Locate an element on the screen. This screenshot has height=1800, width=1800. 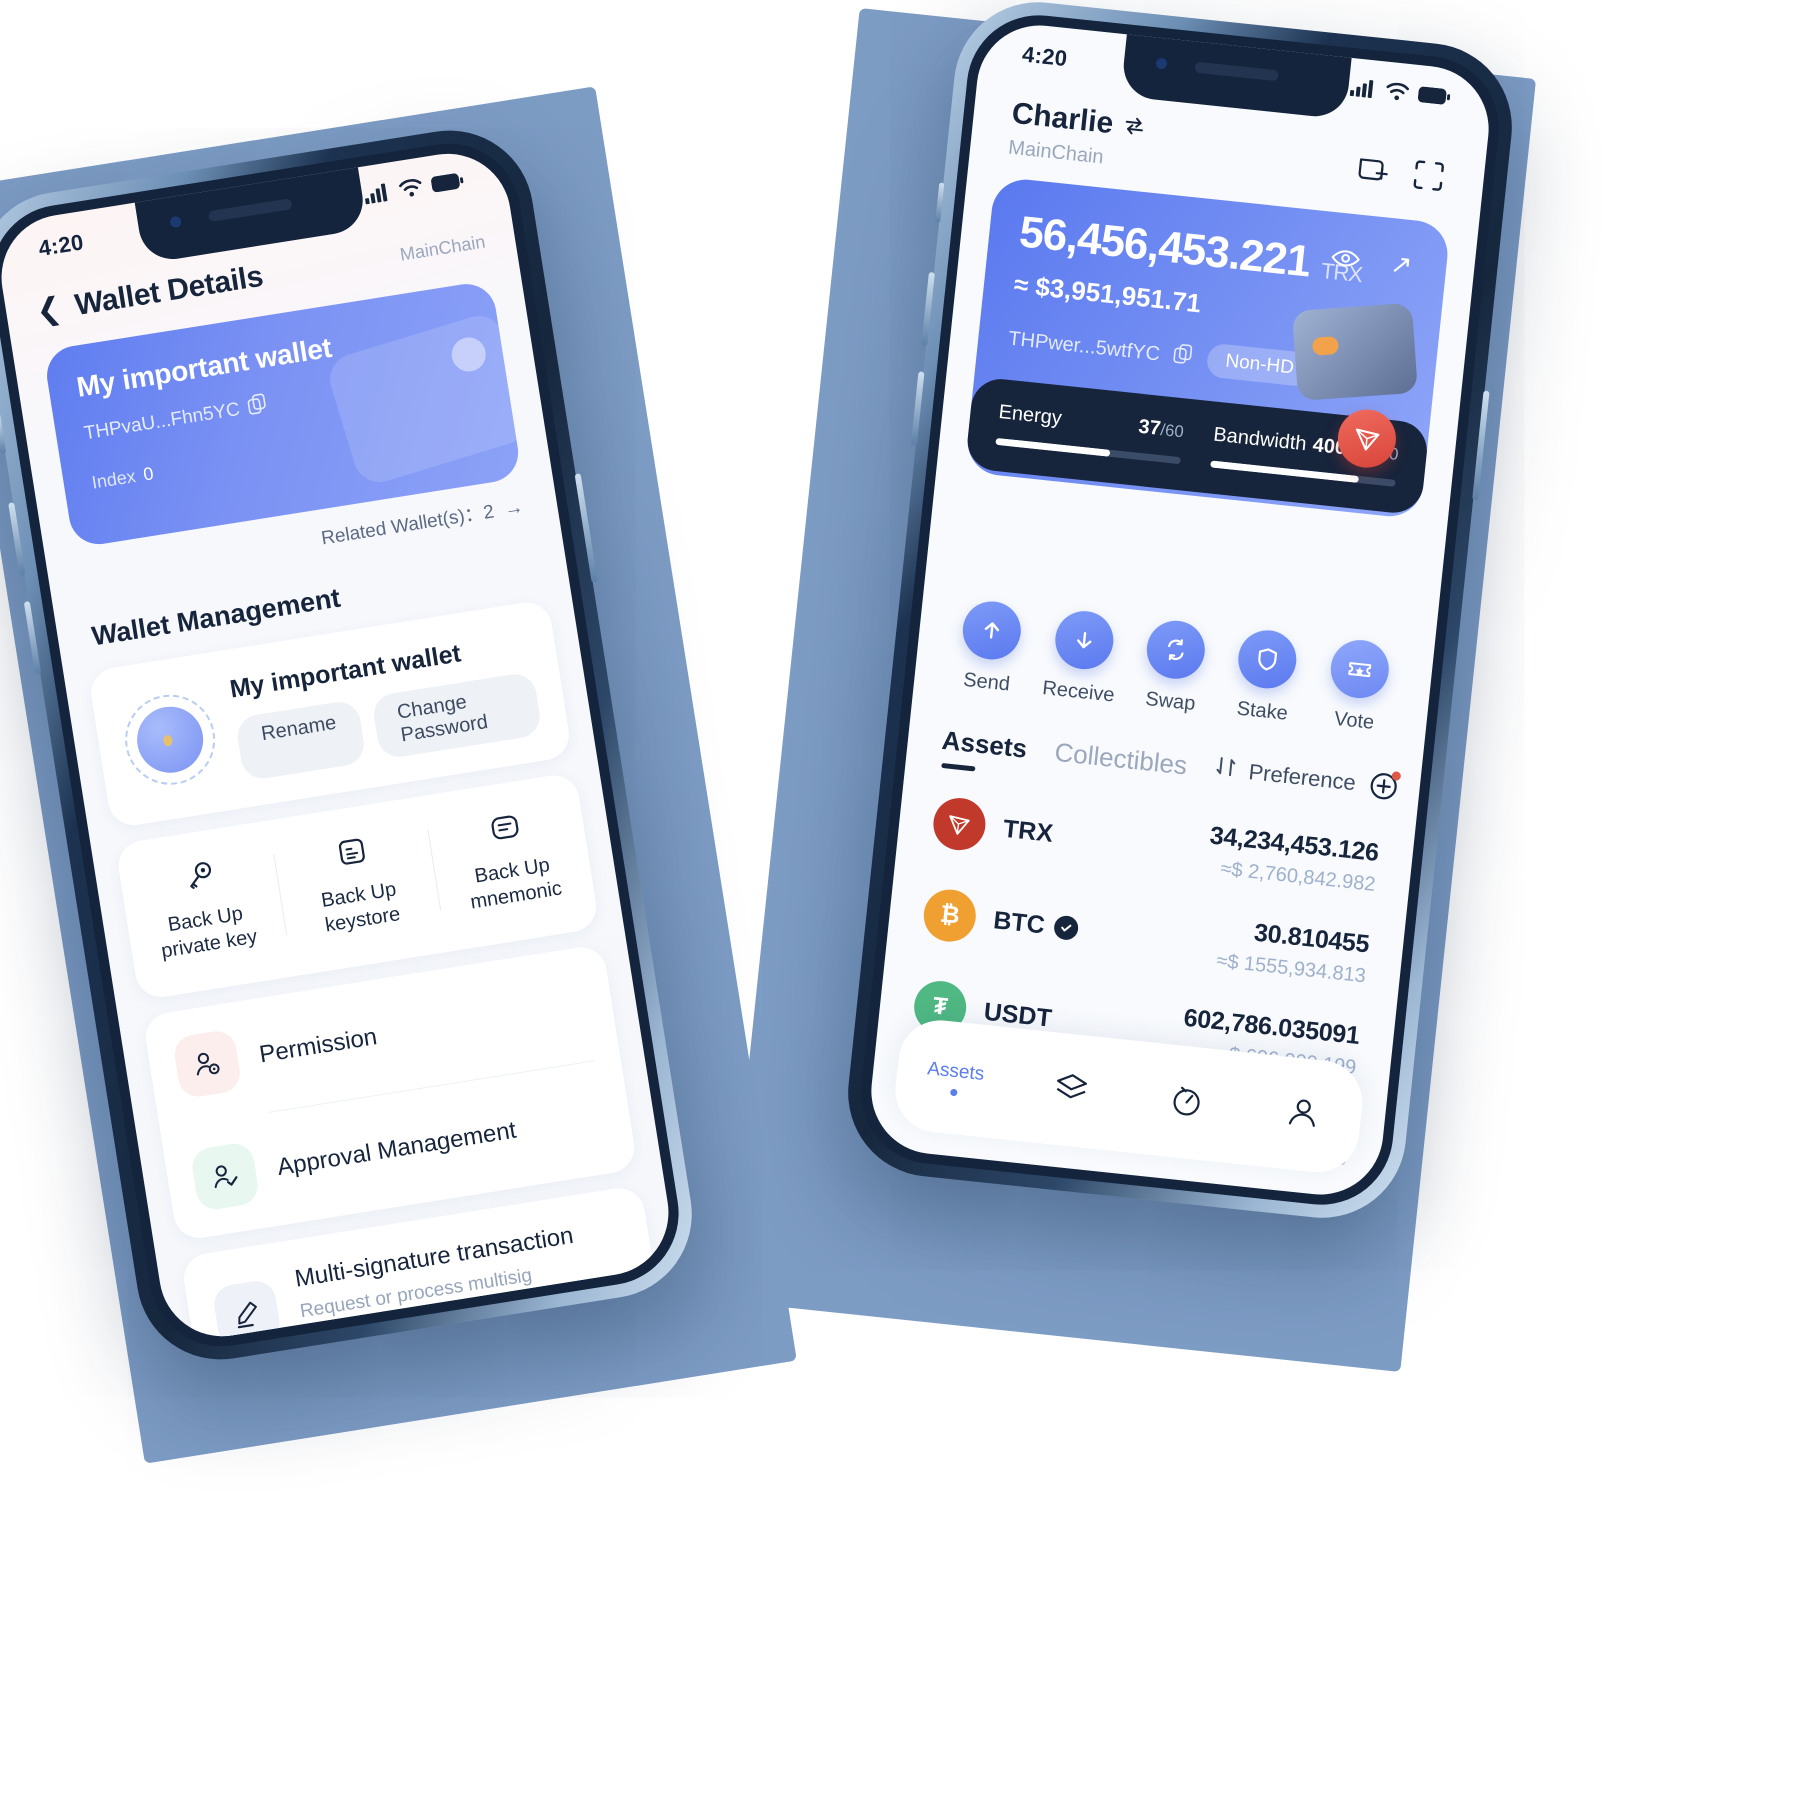
backup-mnemonic-label: Back Up mnemonic is located at coordinates (516, 884).